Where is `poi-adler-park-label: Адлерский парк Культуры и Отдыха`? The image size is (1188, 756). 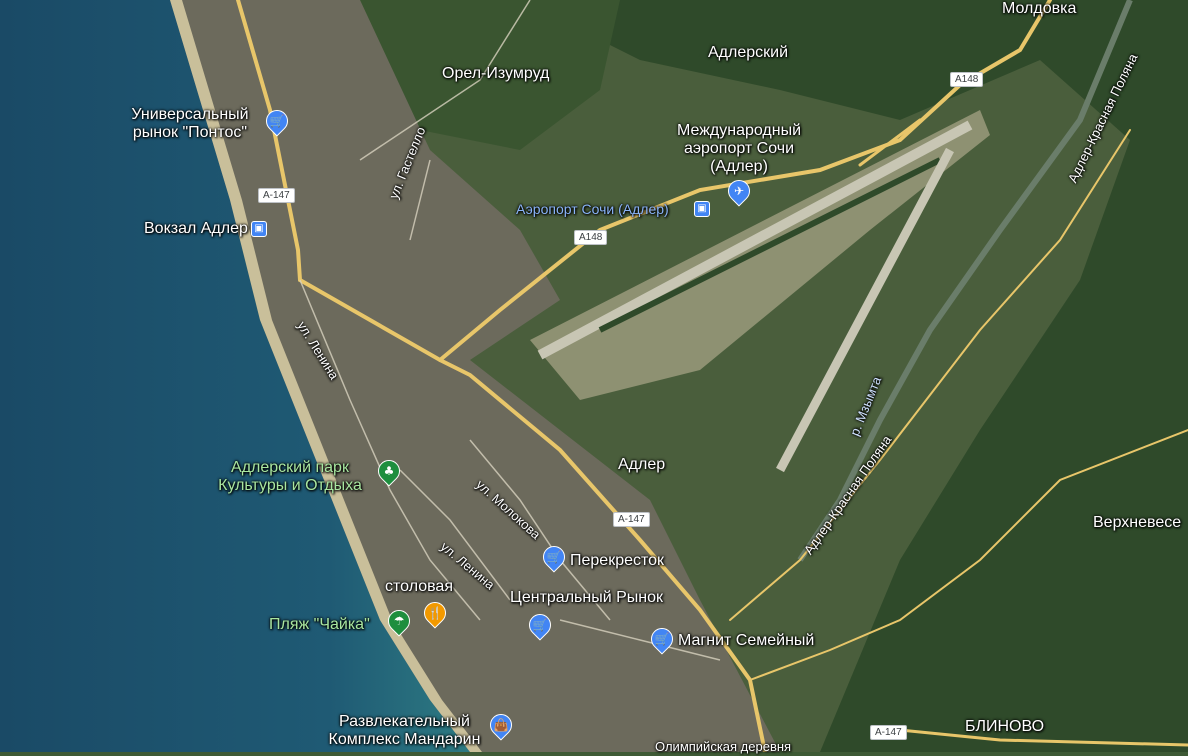
poi-adler-park-label: Адлерский парк Культуры и Отдыха is located at coordinates (290, 477).